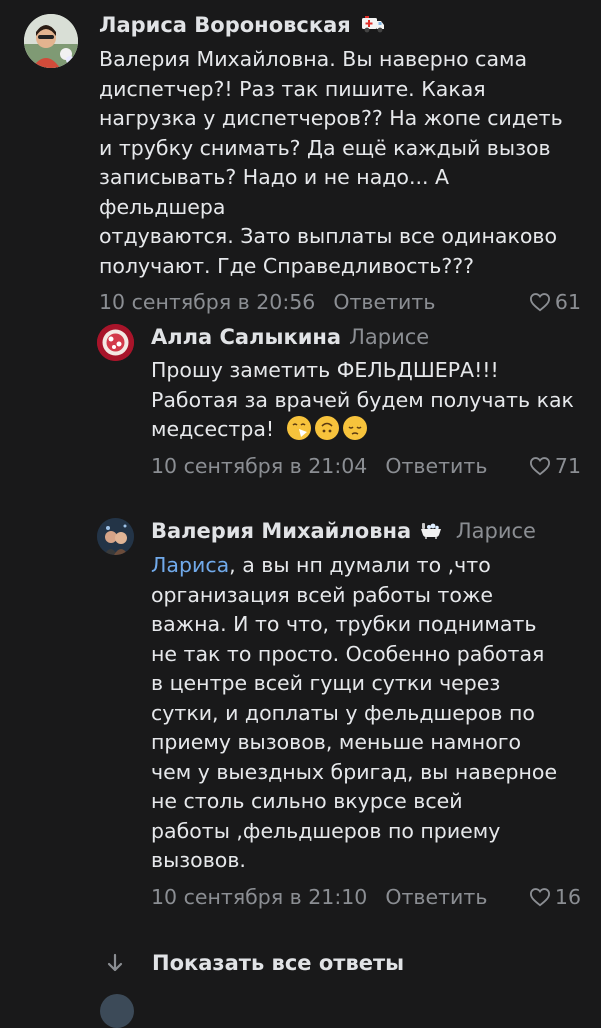 Image resolution: width=601 pixels, height=1028 pixels. What do you see at coordinates (567, 302) in the screenshot?
I see `like-count: 61` at bounding box center [567, 302].